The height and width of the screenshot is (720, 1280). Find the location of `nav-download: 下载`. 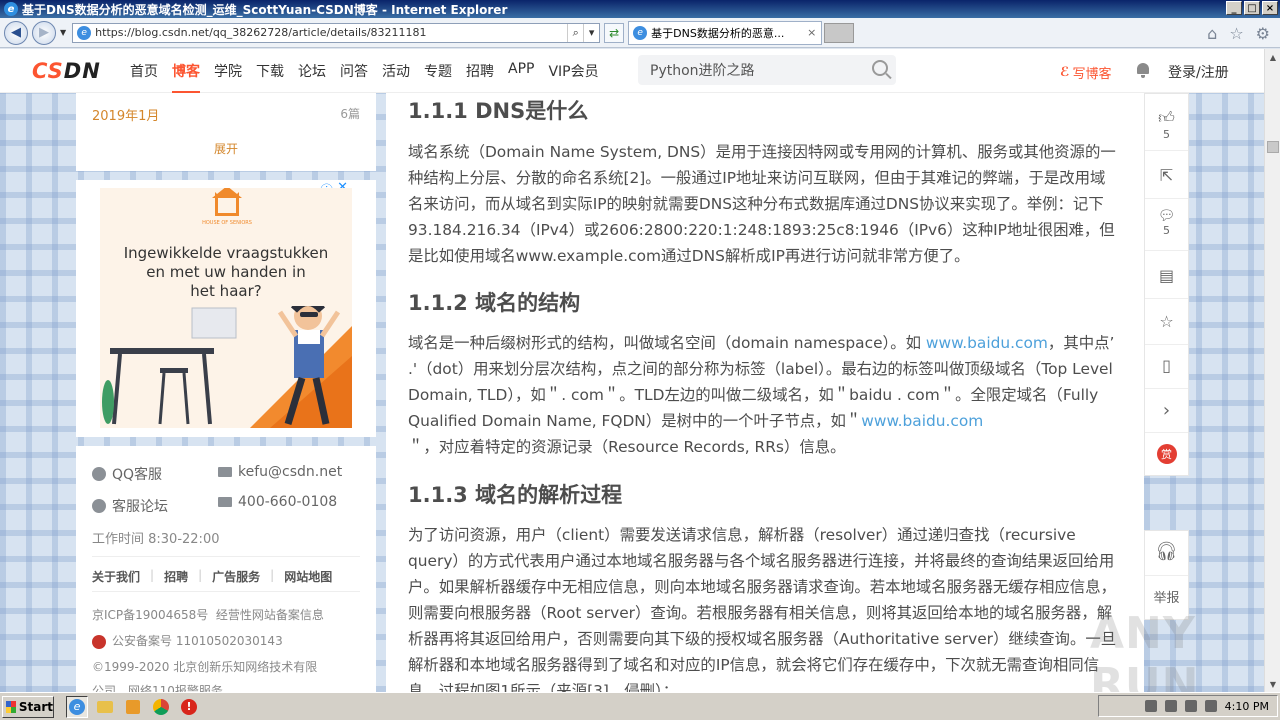

nav-download: 下载 is located at coordinates (270, 71).